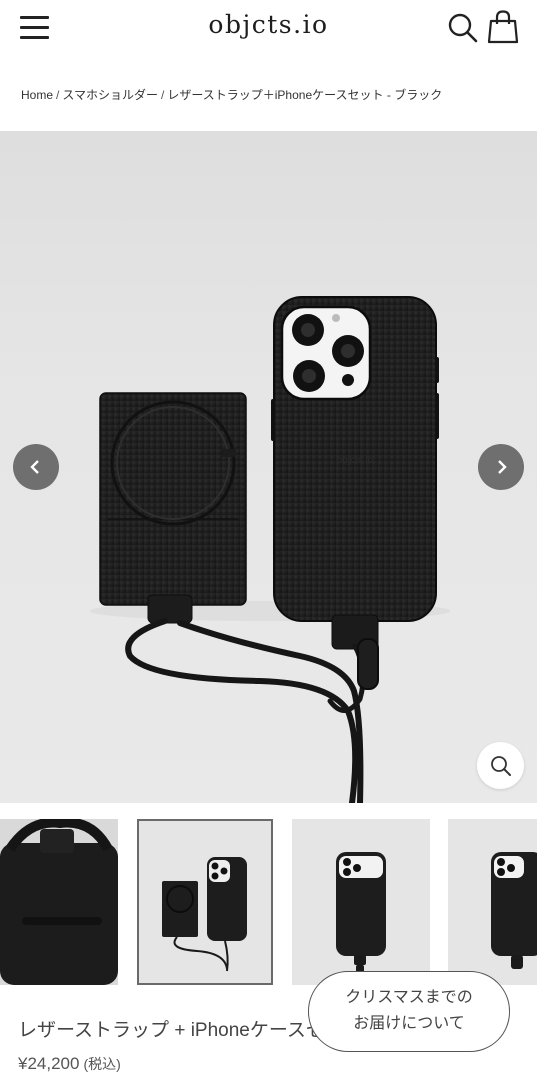 The height and width of the screenshot is (1080, 537). I want to click on thumb-strap-detail, so click(59, 902).